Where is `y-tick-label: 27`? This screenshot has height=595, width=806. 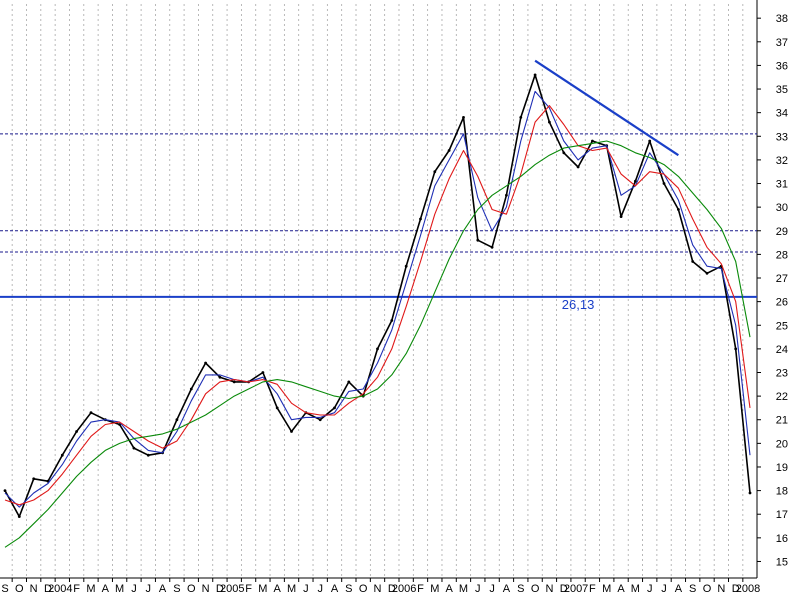 y-tick-label: 27 is located at coordinates (782, 279).